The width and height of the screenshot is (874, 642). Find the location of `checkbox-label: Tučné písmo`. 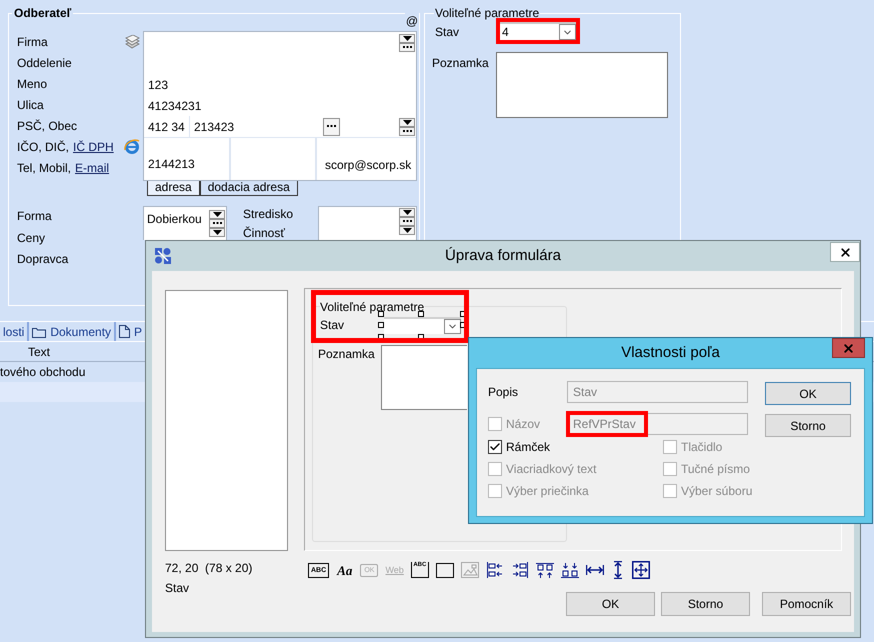

checkbox-label: Tučné písmo is located at coordinates (715, 469).